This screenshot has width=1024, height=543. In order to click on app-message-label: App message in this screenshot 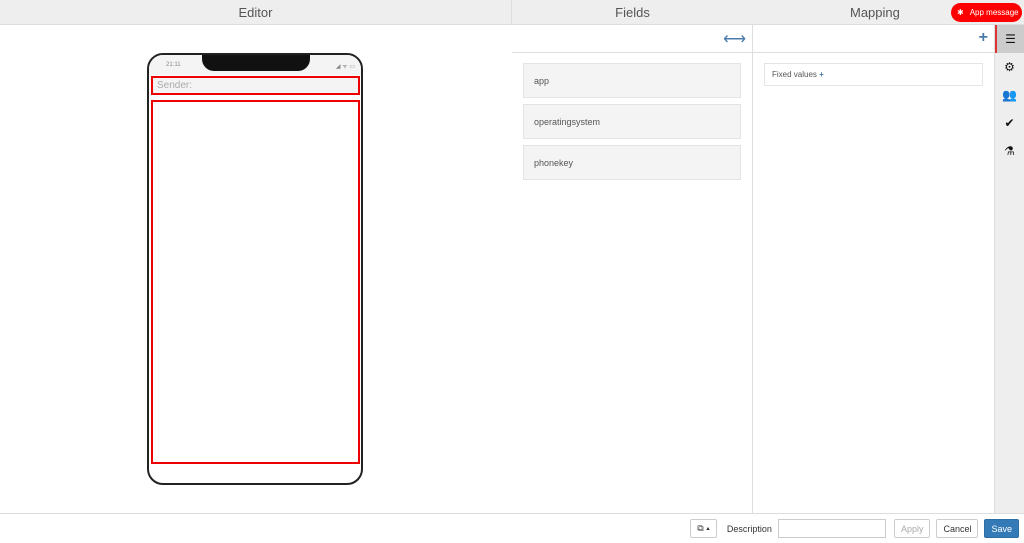, I will do `click(994, 12)`.